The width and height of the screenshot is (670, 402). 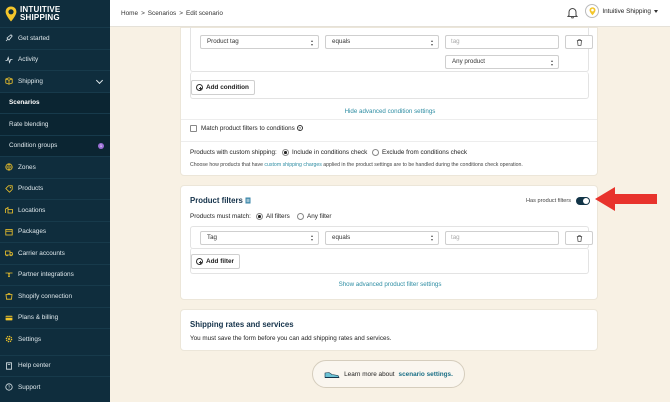 I want to click on sidebar-item-get-started: Get started, so click(x=55, y=38).